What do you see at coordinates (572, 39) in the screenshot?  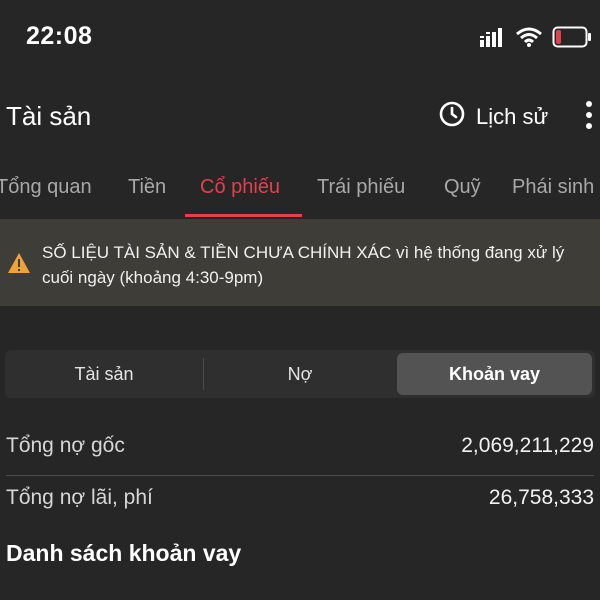 I see `battery-icon` at bounding box center [572, 39].